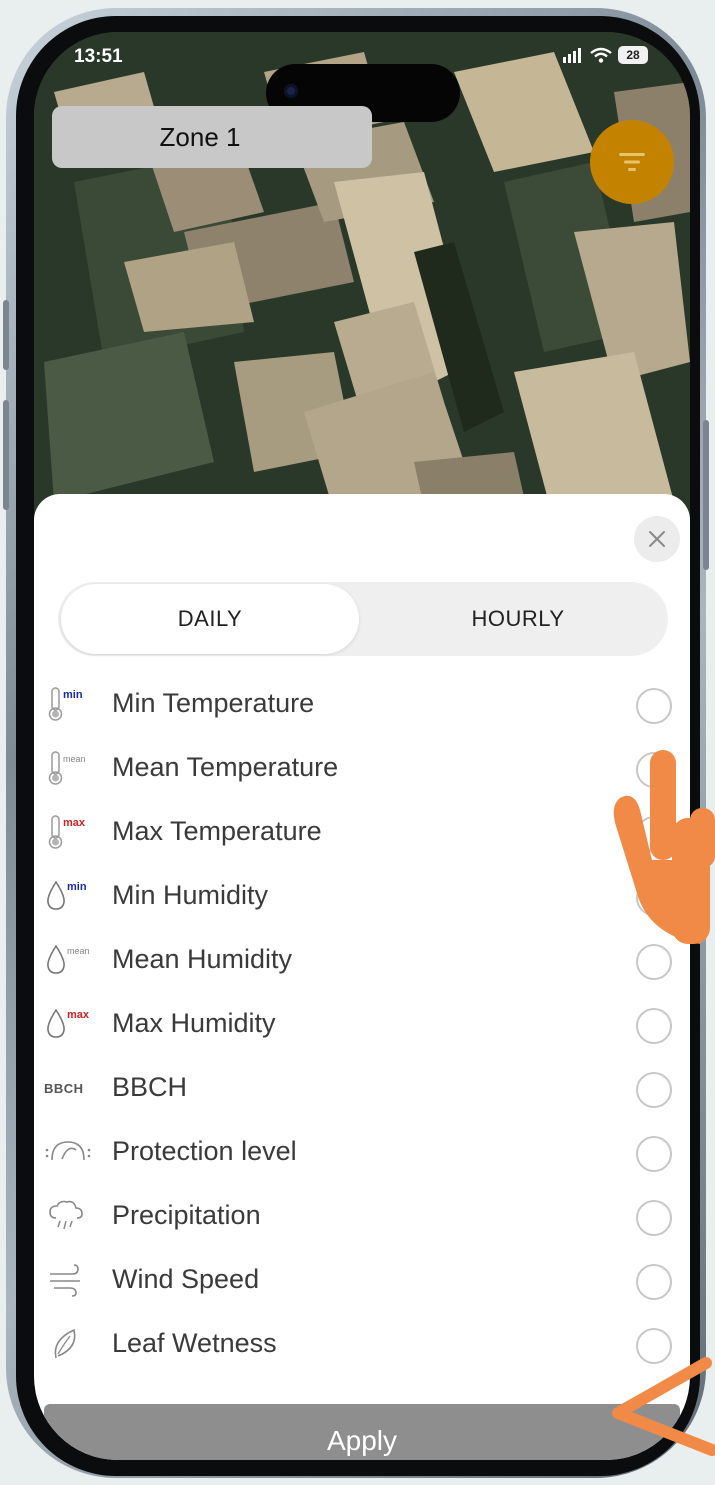  Describe the element at coordinates (633, 55) in the screenshot. I see `battery-indicator: 28` at that location.